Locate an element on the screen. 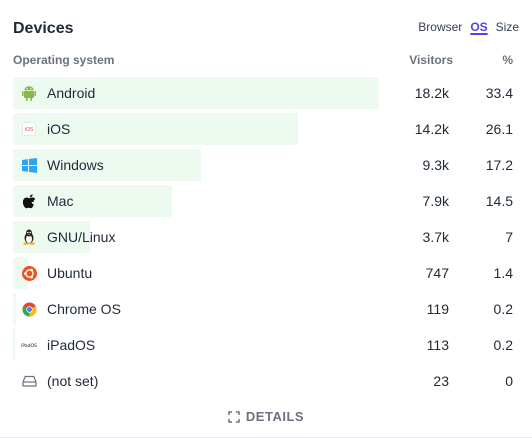  row-label: Chrome OS is located at coordinates (71, 309).